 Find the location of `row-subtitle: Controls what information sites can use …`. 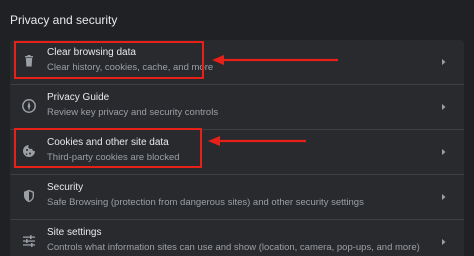

row-subtitle: Controls what information sites can use … is located at coordinates (233, 247).